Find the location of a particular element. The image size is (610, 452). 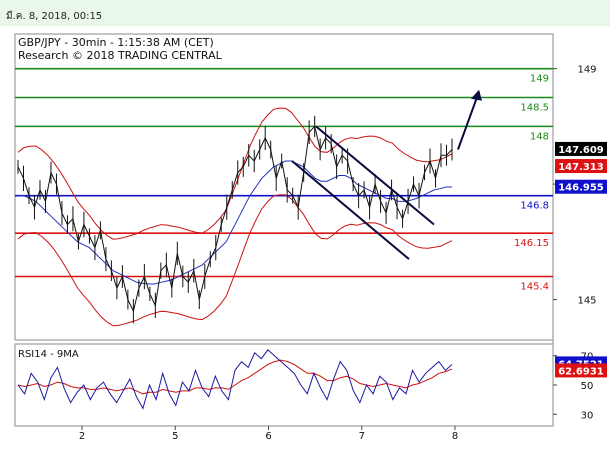

level-label: 146.8 is located at coordinates (534, 206).